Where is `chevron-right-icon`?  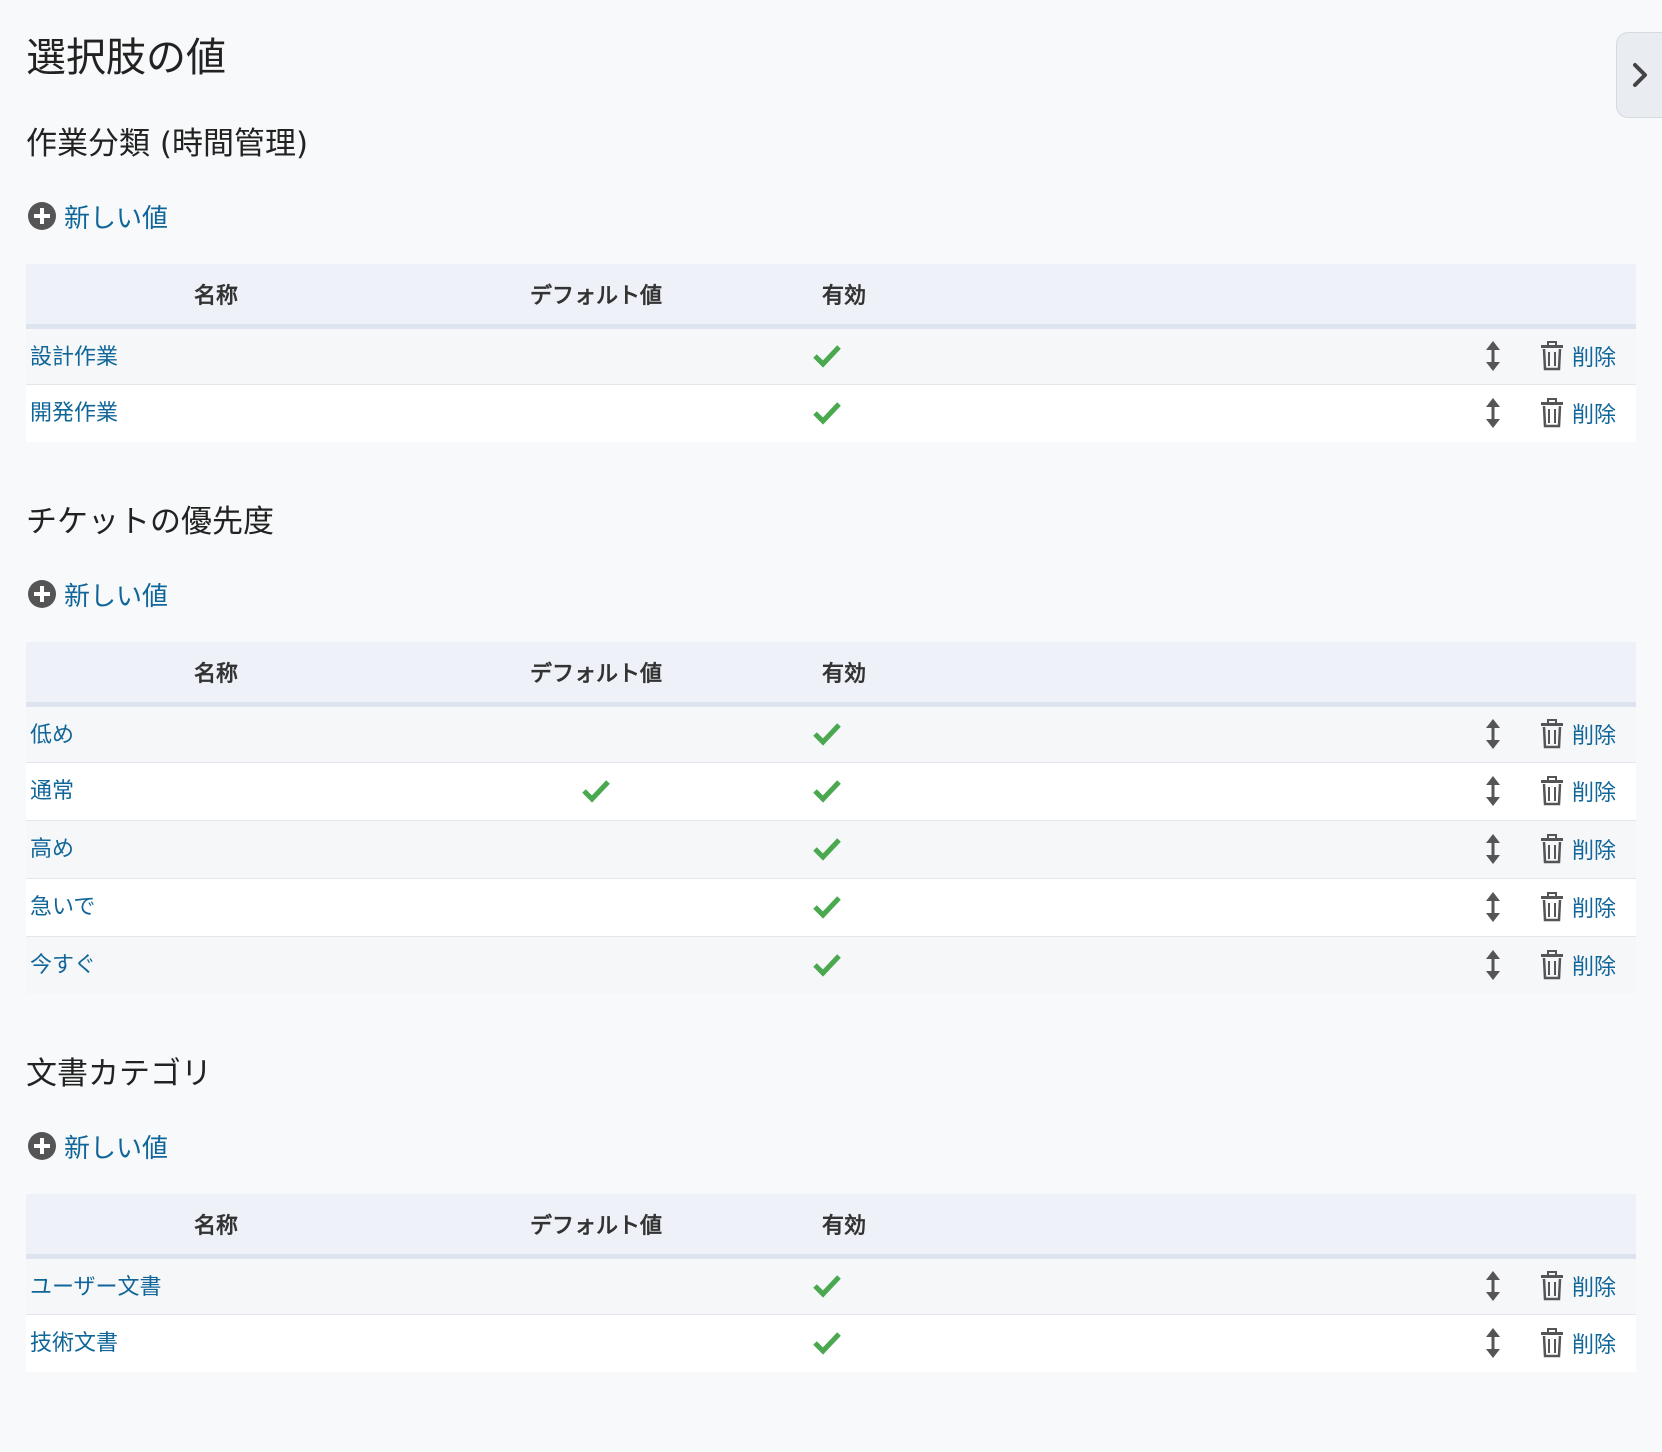
chevron-right-icon is located at coordinates (1639, 75).